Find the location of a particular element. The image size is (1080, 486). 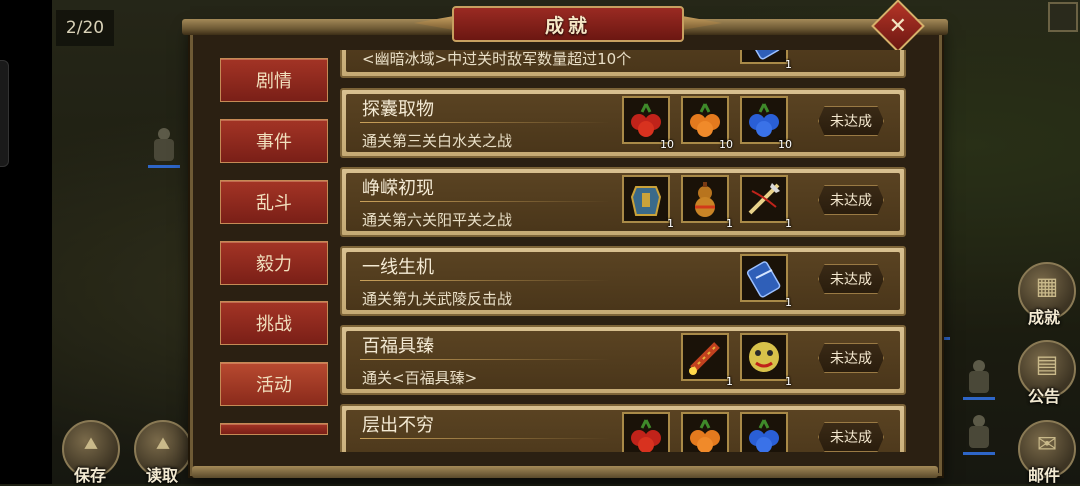

achievement-row: 峥嵘初现 通关第六关阳平关之战 1 1 1 未达成 is located at coordinates (623, 202).